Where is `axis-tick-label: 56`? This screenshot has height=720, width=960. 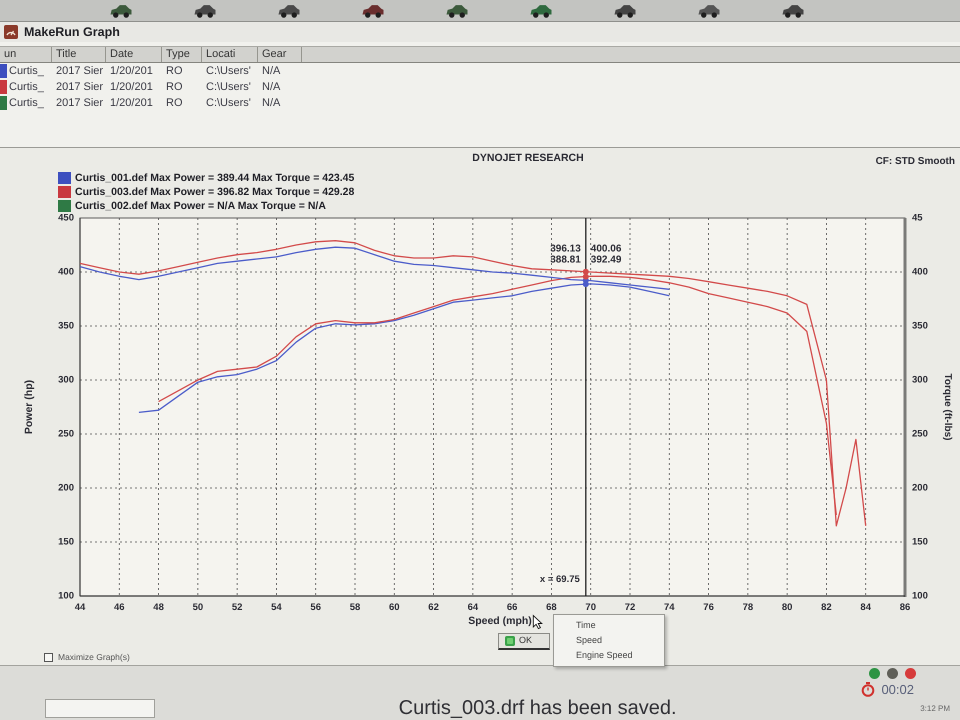 axis-tick-label: 56 is located at coordinates (315, 607).